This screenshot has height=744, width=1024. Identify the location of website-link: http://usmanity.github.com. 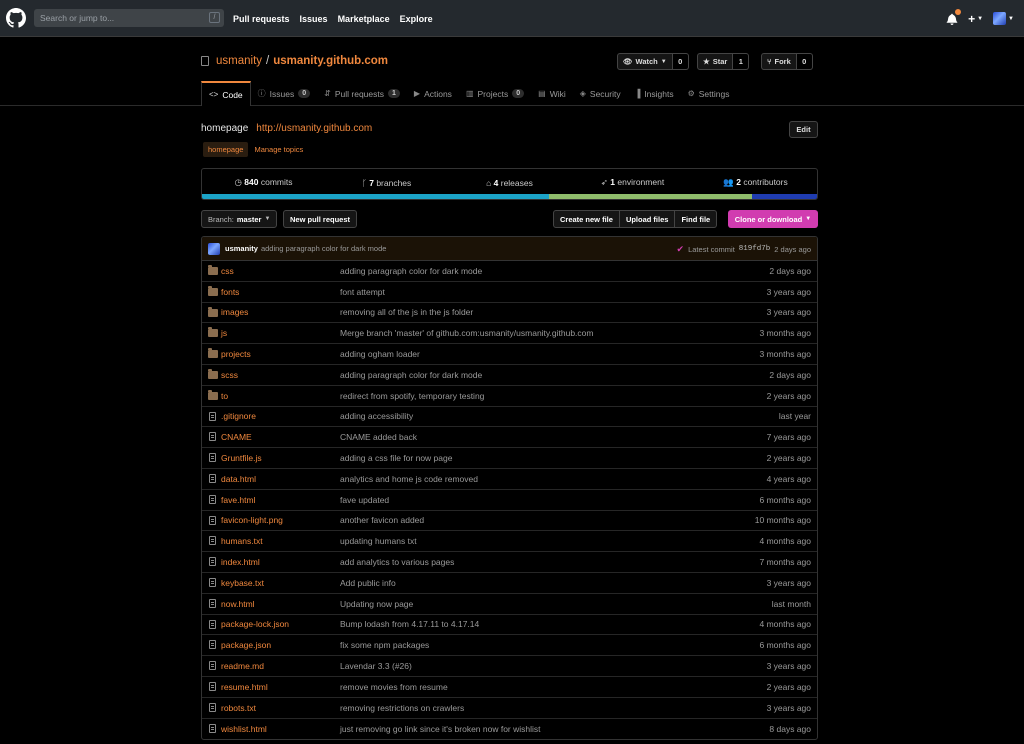
(314, 128).